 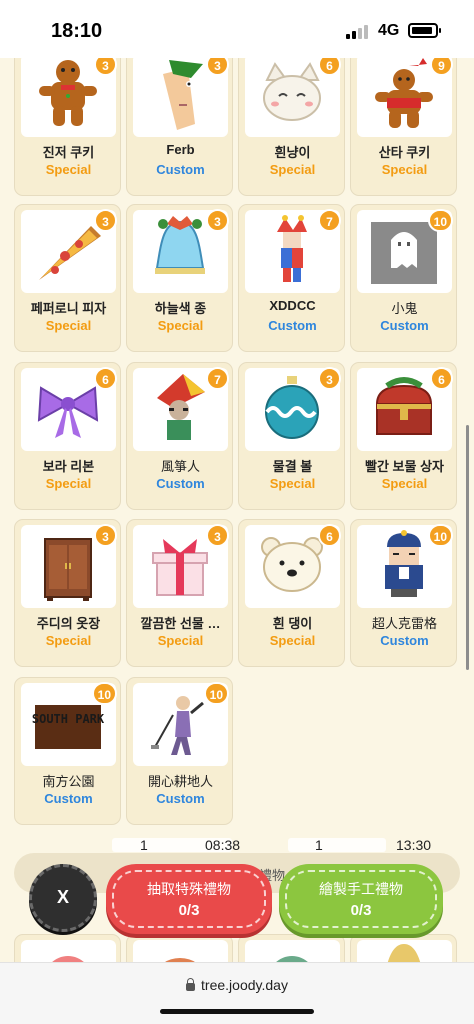 What do you see at coordinates (180, 466) in the screenshot?
I see `gift-name: 風箏人` at bounding box center [180, 466].